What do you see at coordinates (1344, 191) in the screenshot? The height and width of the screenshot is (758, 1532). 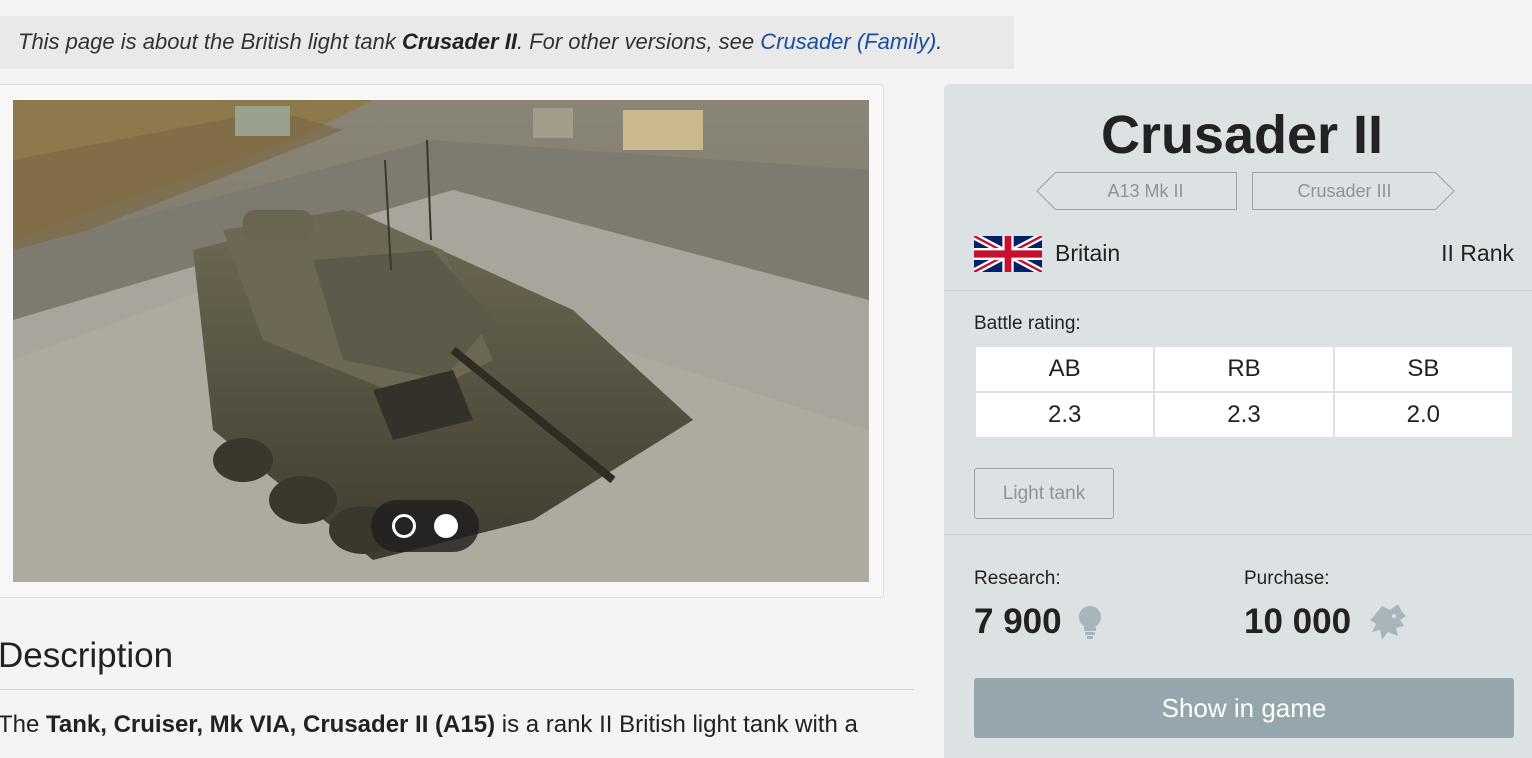 I see `next-vehicle-label: Crusader III` at bounding box center [1344, 191].